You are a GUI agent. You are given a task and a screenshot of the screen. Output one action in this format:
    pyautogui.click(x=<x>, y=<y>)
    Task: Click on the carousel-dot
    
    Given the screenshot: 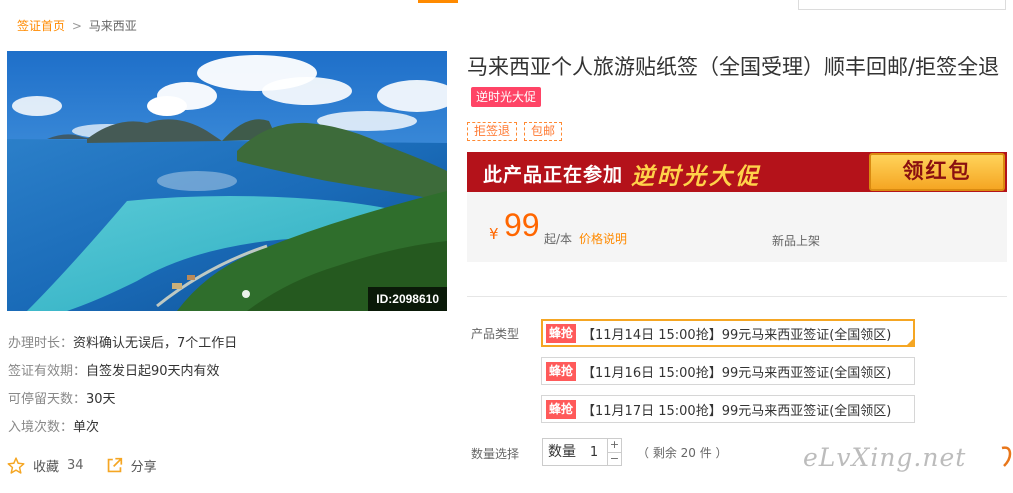 What is the action you would take?
    pyautogui.click(x=246, y=294)
    